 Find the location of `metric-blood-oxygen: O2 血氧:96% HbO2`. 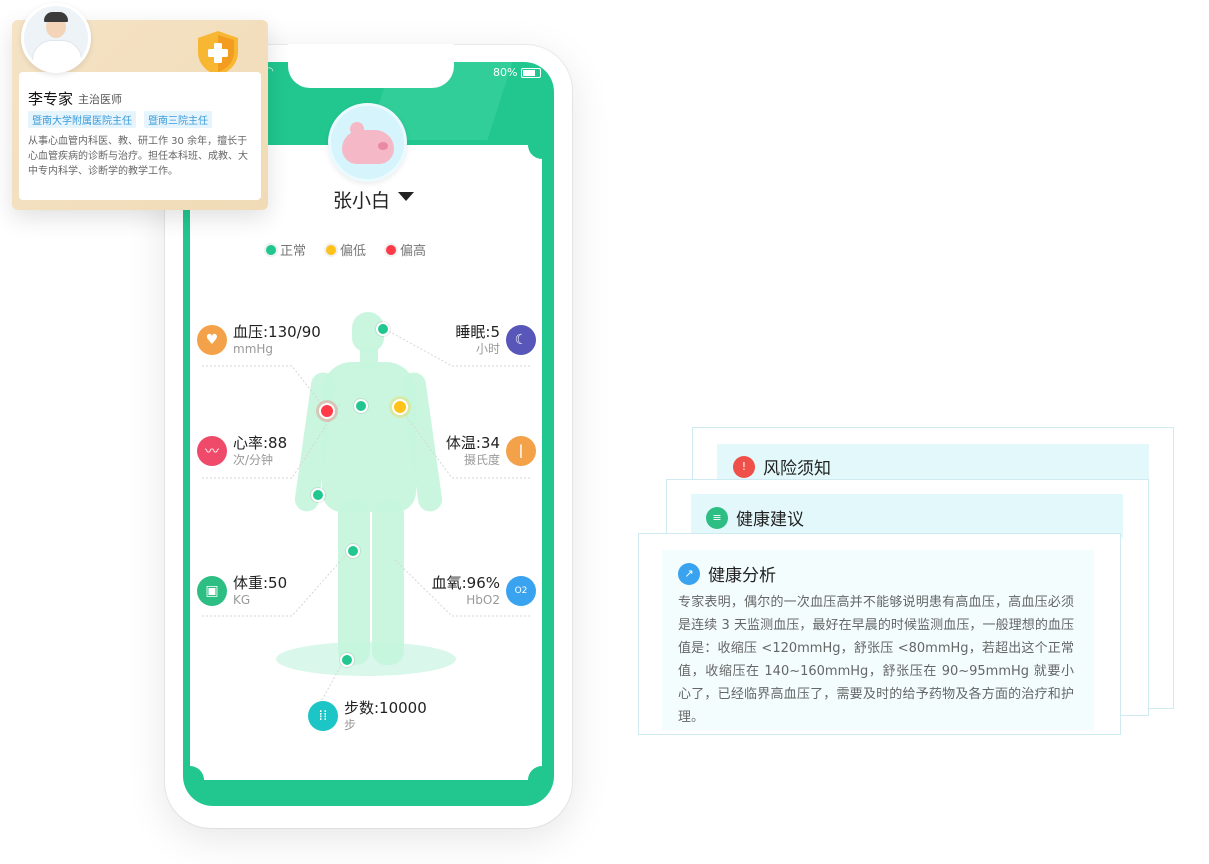

metric-blood-oxygen: O2 血氧:96% HbO2 is located at coordinates (478, 591).